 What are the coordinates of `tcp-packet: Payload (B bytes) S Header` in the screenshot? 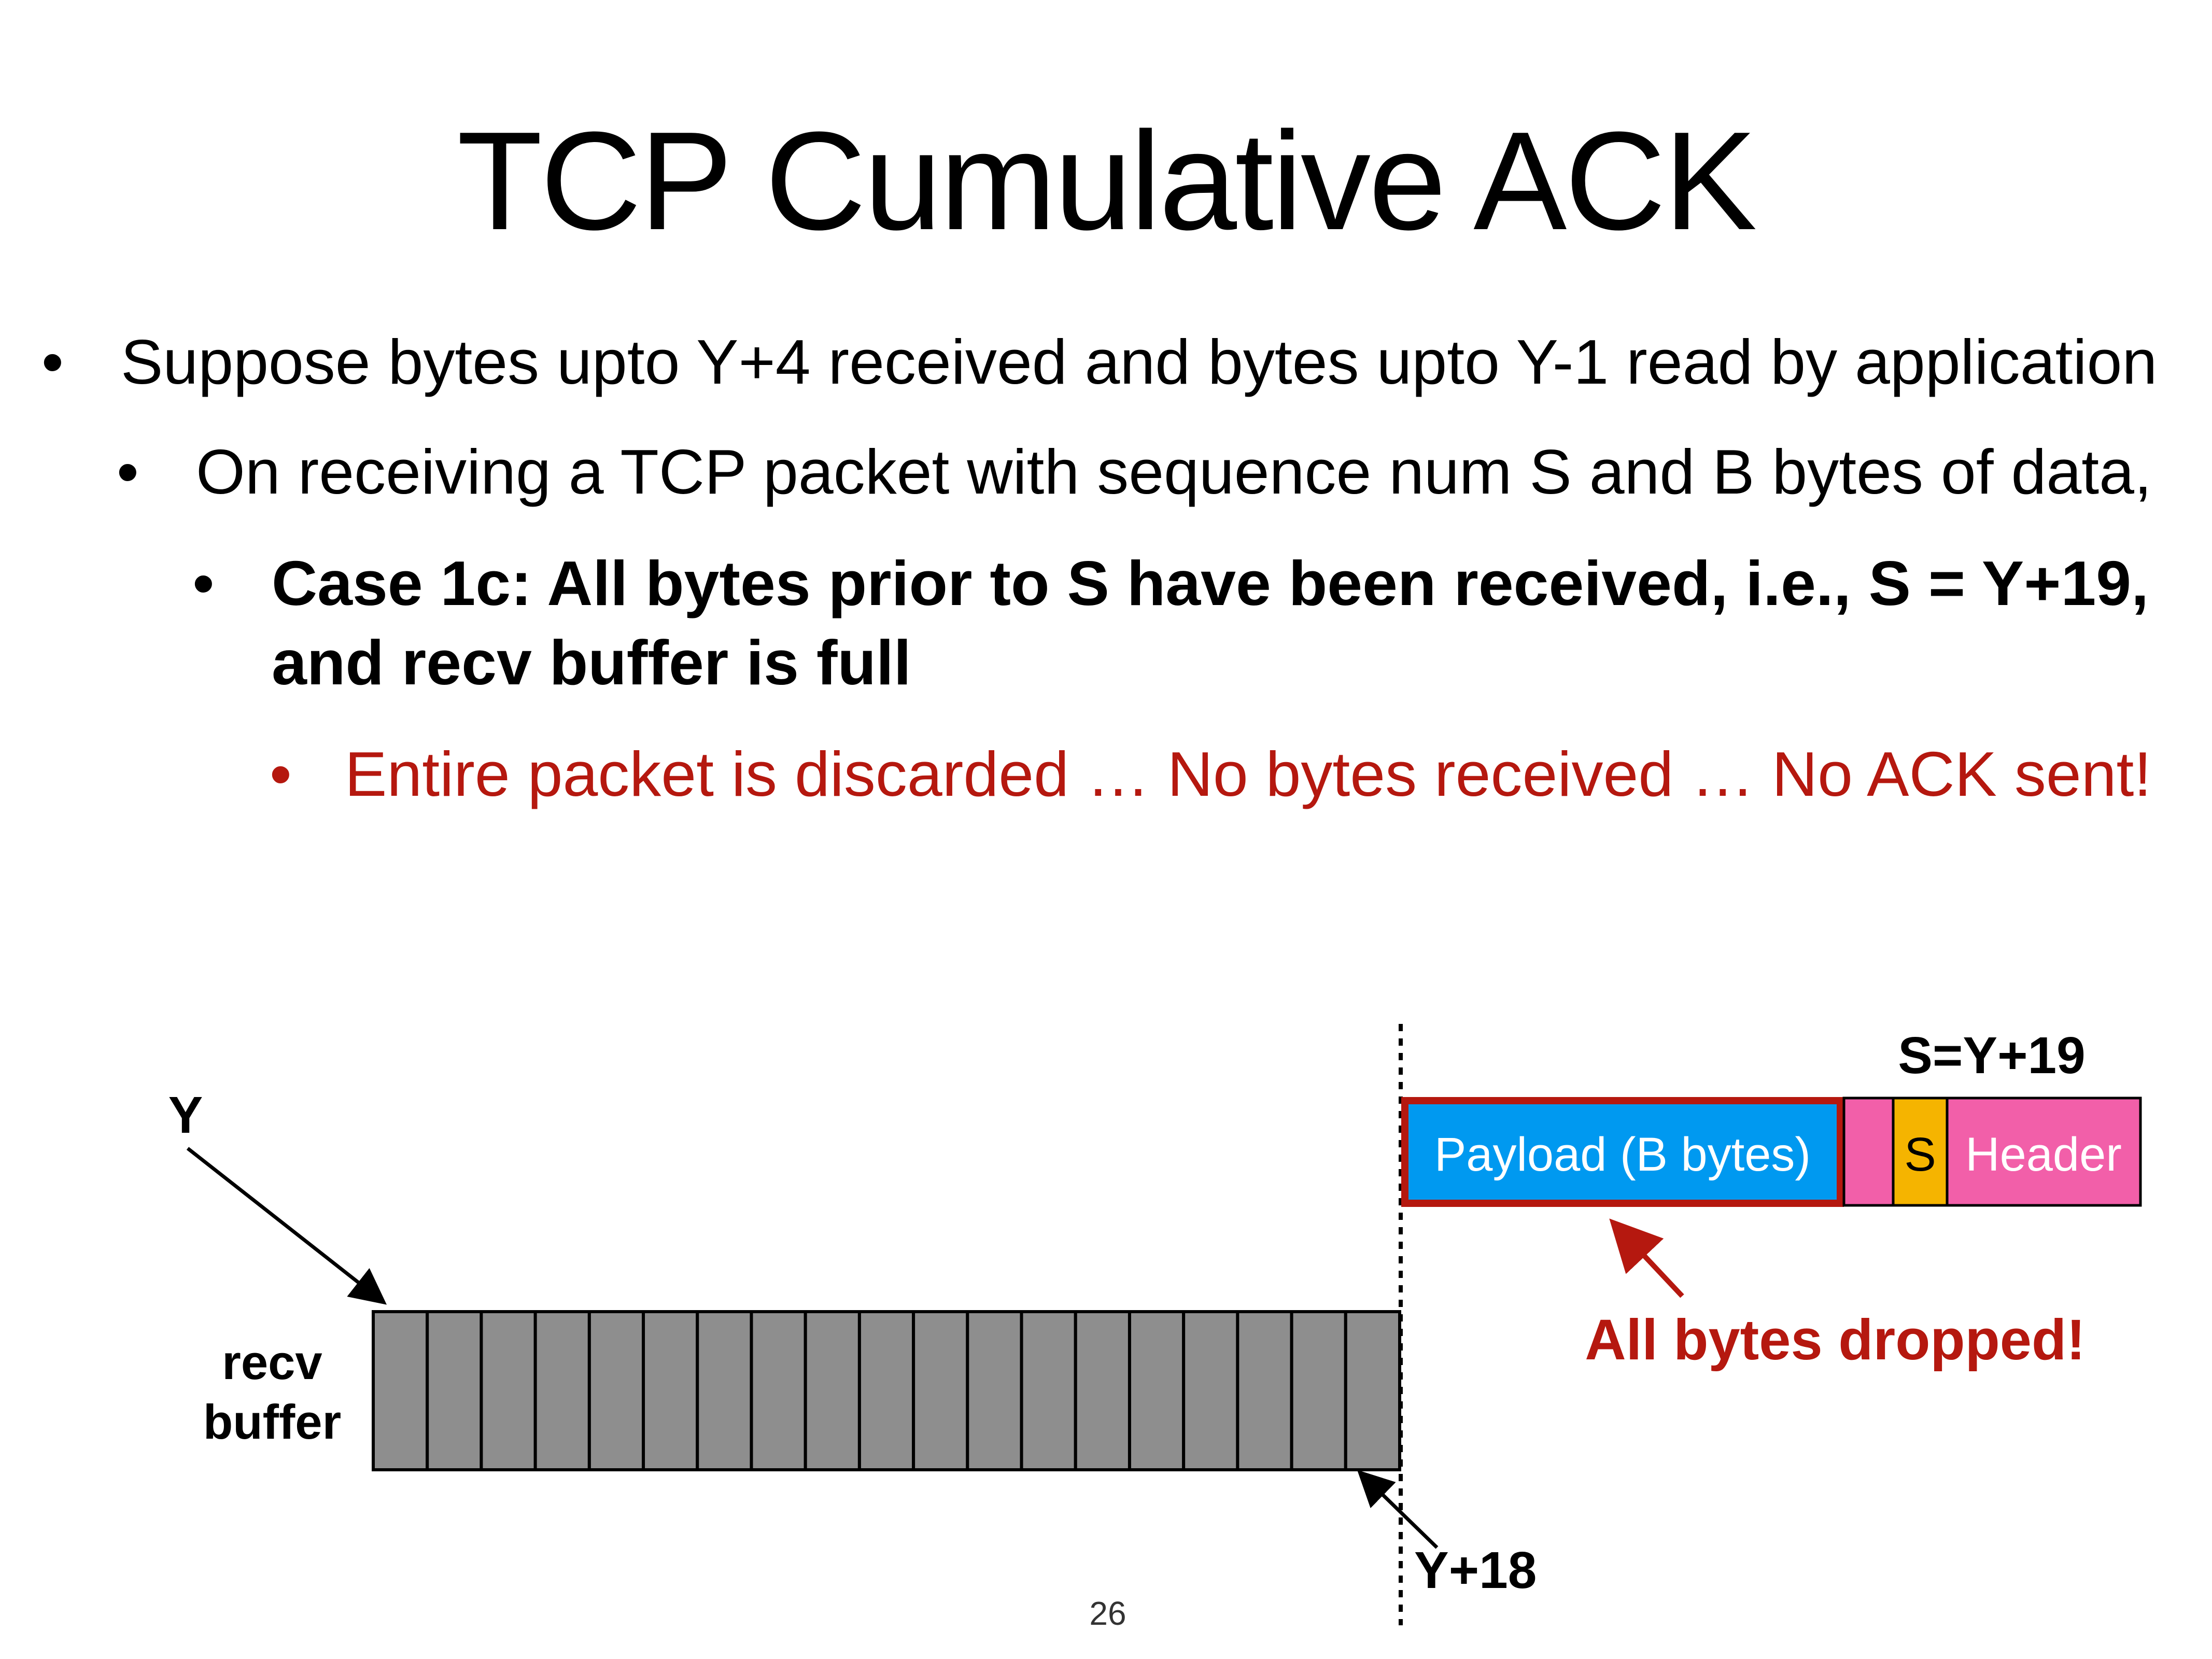 It's located at (1771, 1151).